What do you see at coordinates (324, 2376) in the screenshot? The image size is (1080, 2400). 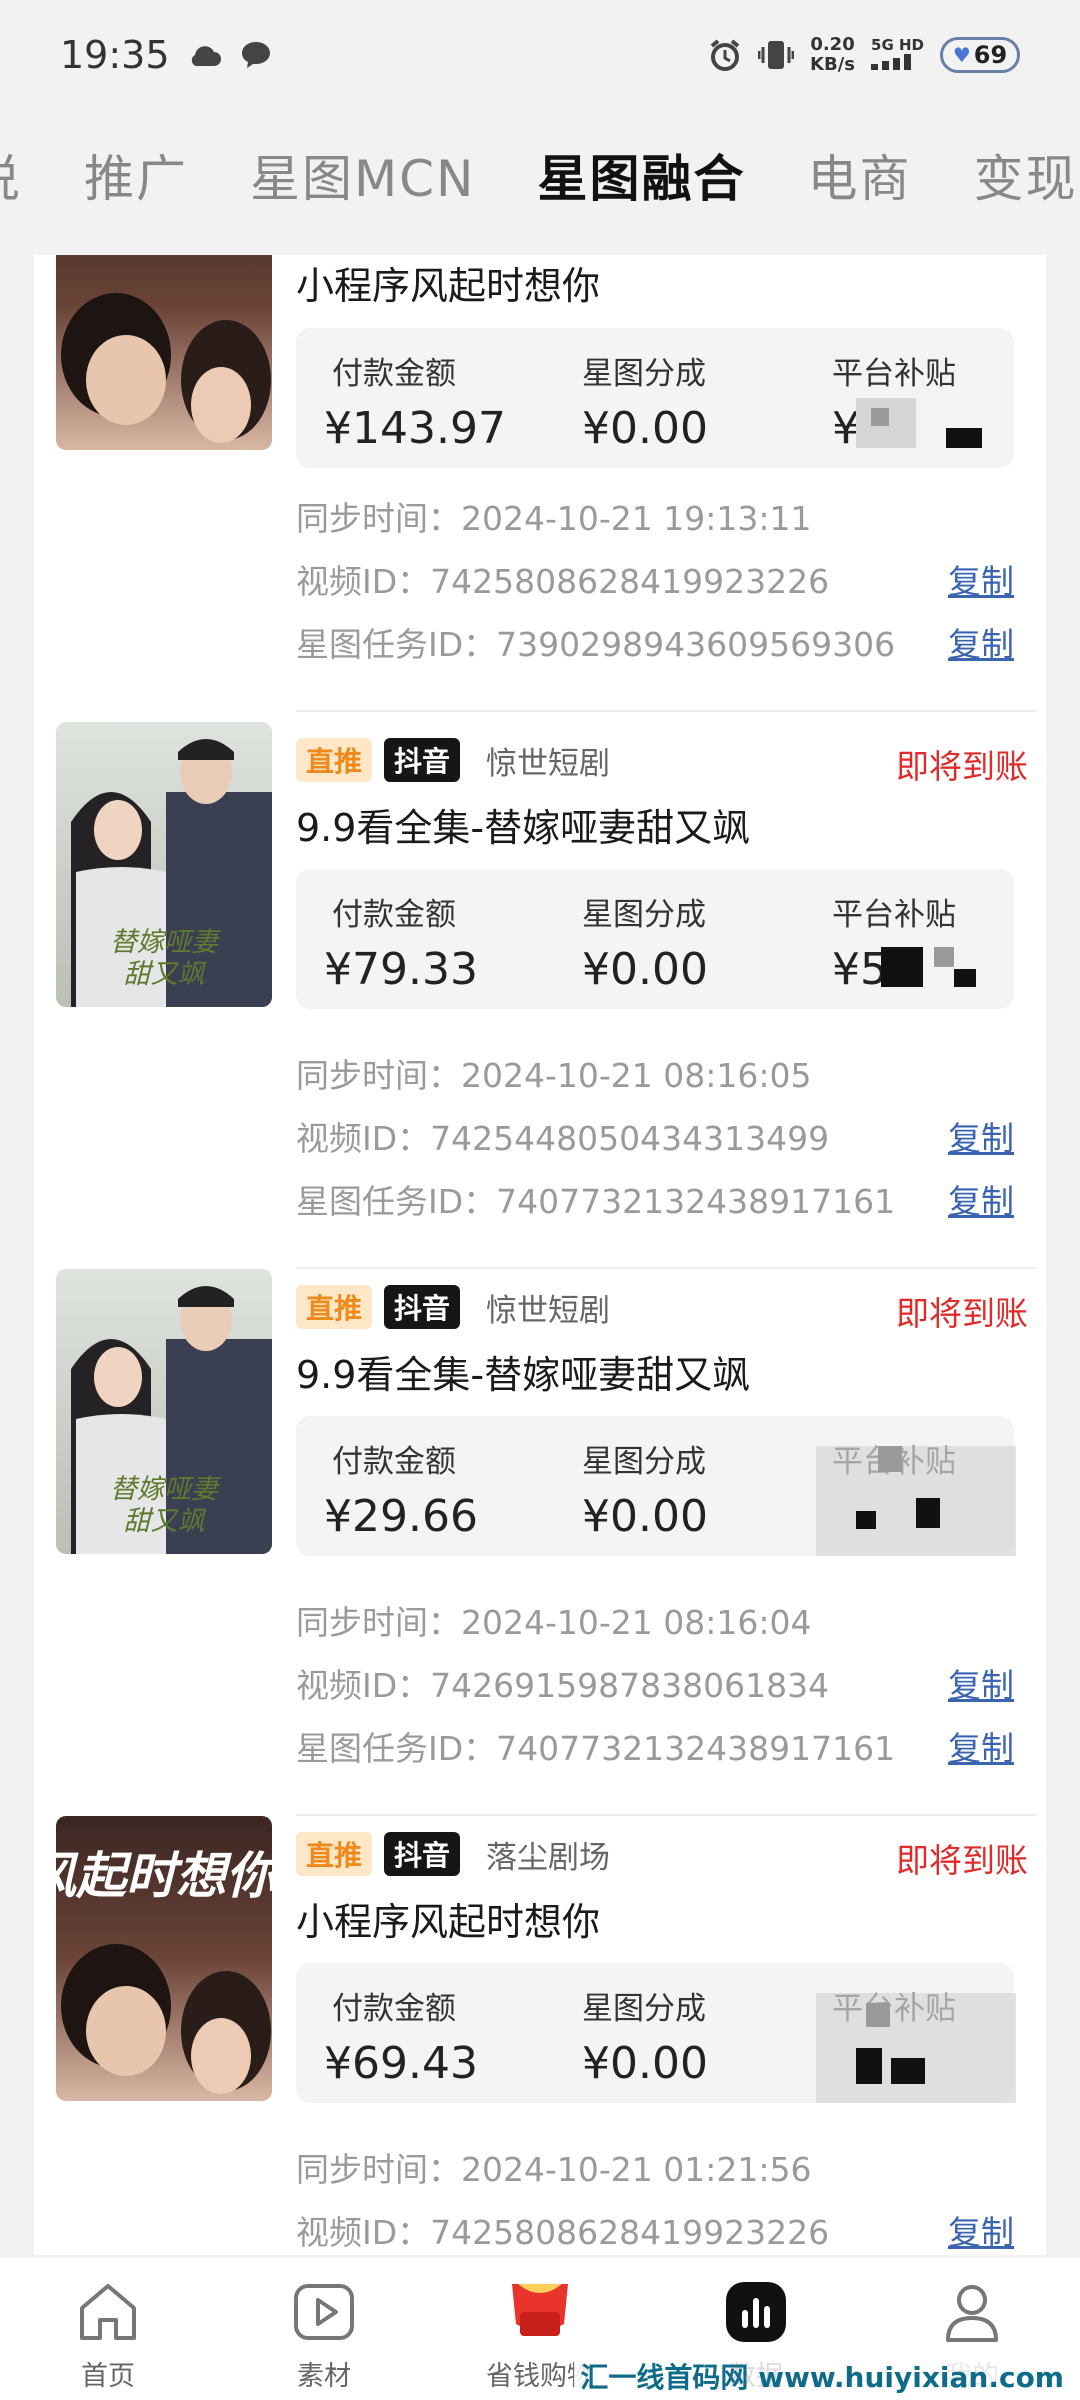 I see `nav-label: 素材` at bounding box center [324, 2376].